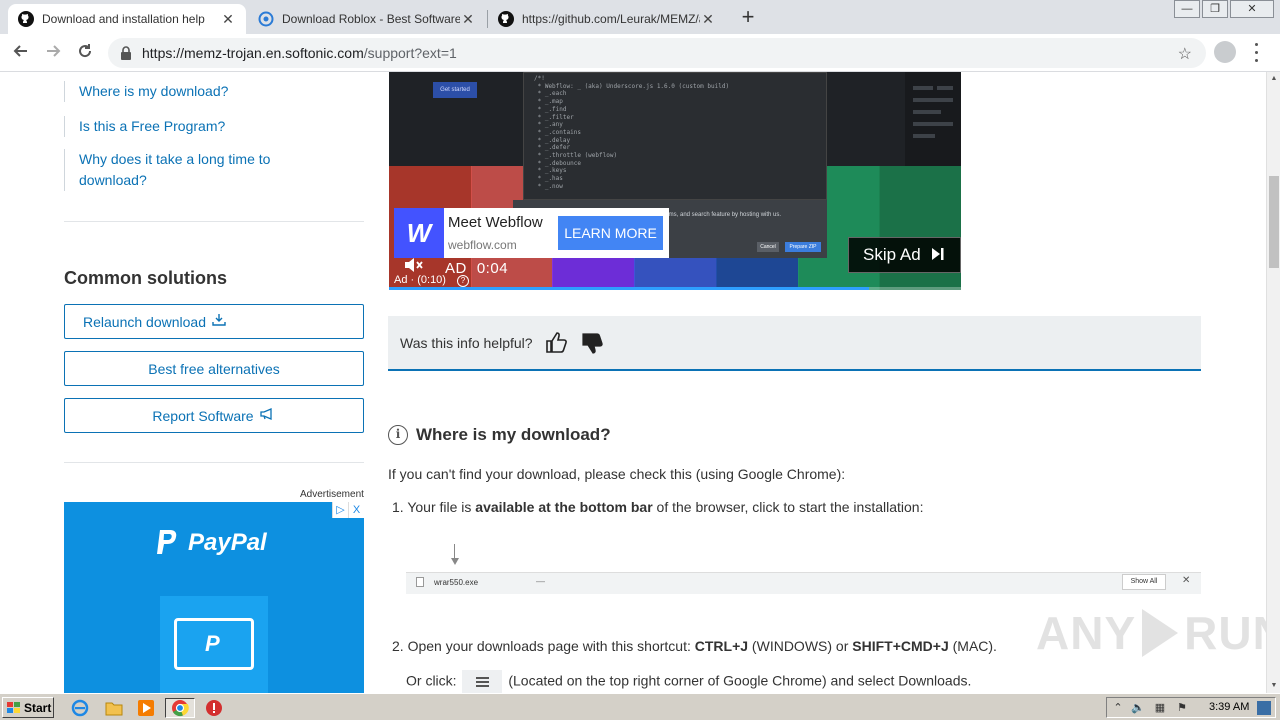 The width and height of the screenshot is (1280, 720). Describe the element at coordinates (146, 708) in the screenshot. I see `media-player-icon` at that location.